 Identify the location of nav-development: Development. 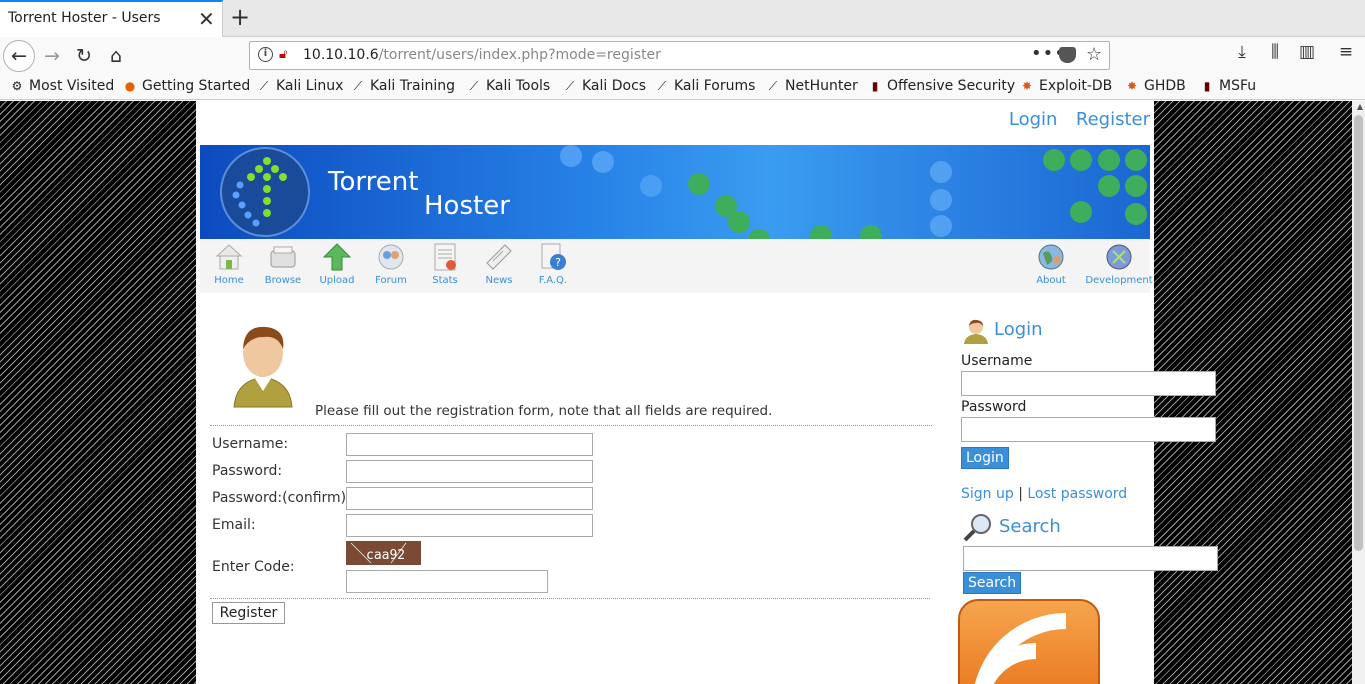
(1119, 264).